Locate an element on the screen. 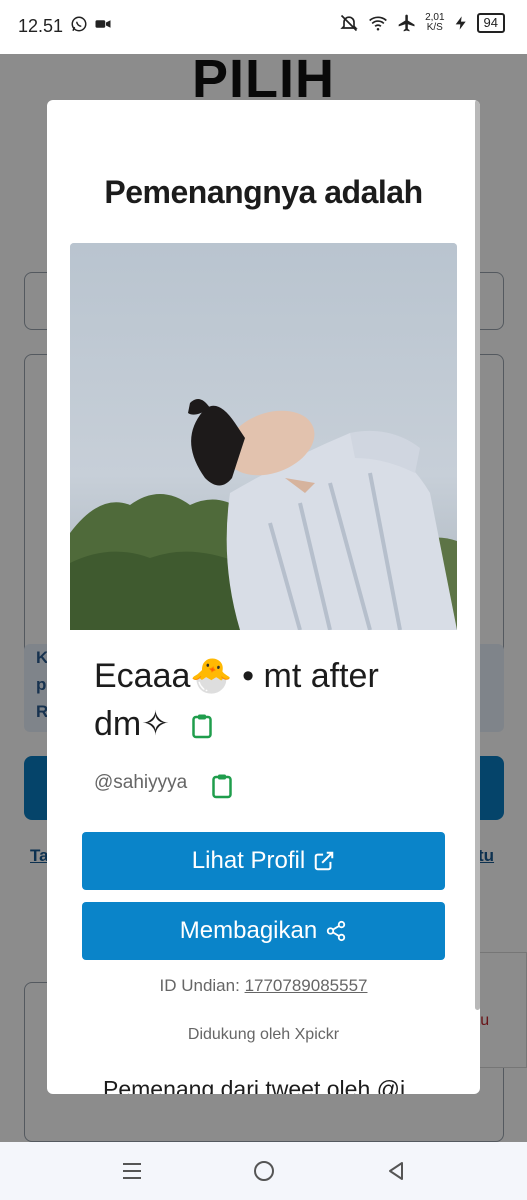 The height and width of the screenshot is (1200, 527). menu-icon is located at coordinates (132, 1171).